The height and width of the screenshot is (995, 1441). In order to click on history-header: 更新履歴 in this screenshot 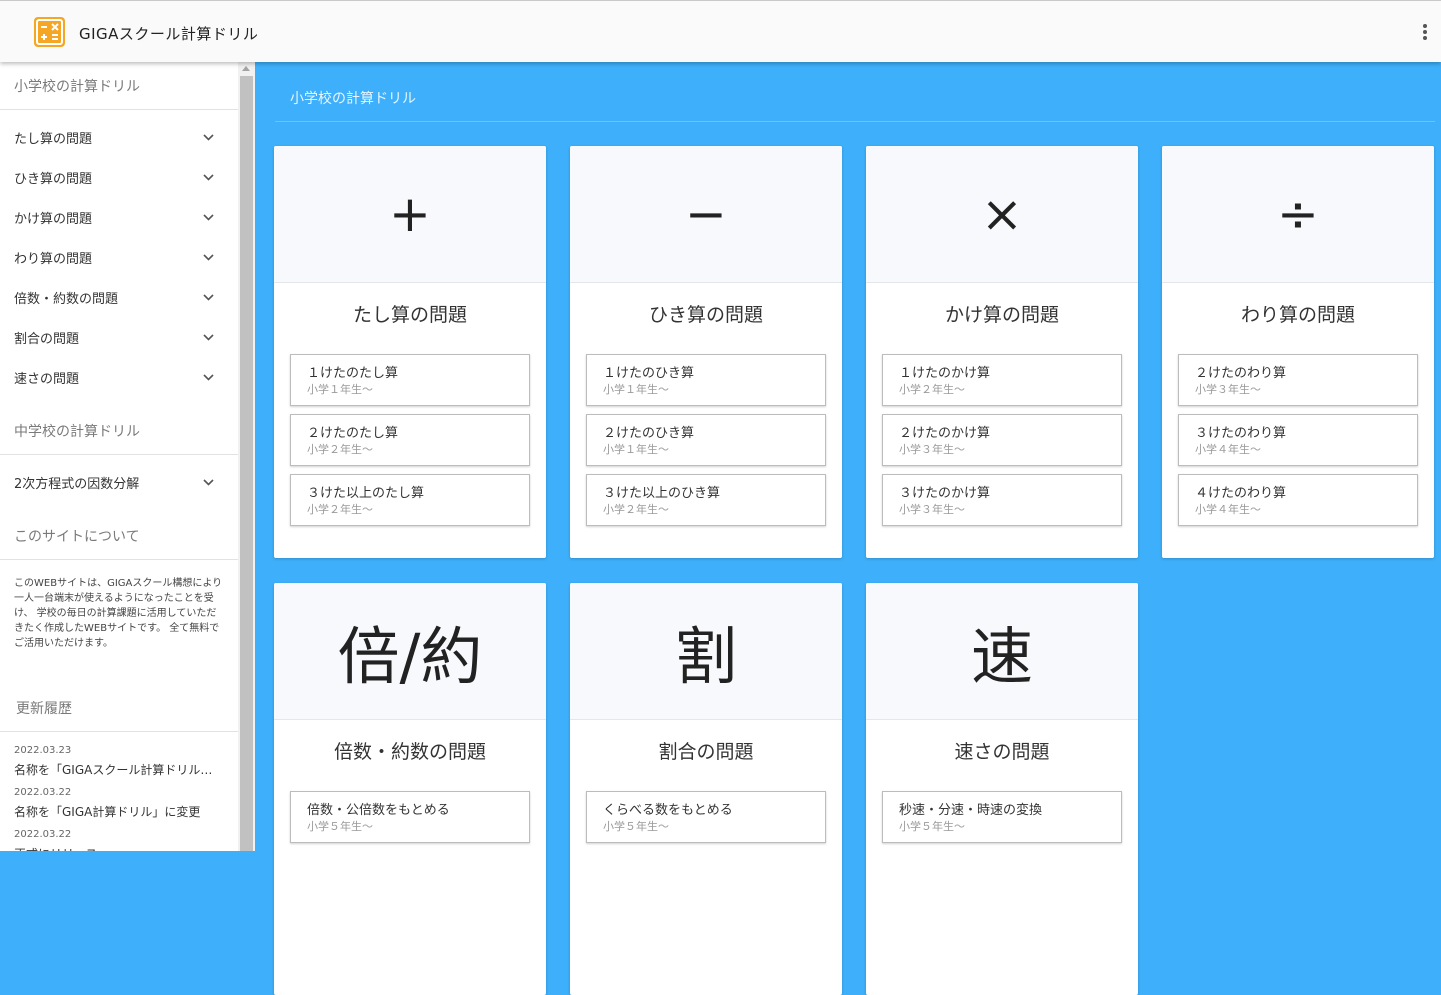, I will do `click(44, 709)`.